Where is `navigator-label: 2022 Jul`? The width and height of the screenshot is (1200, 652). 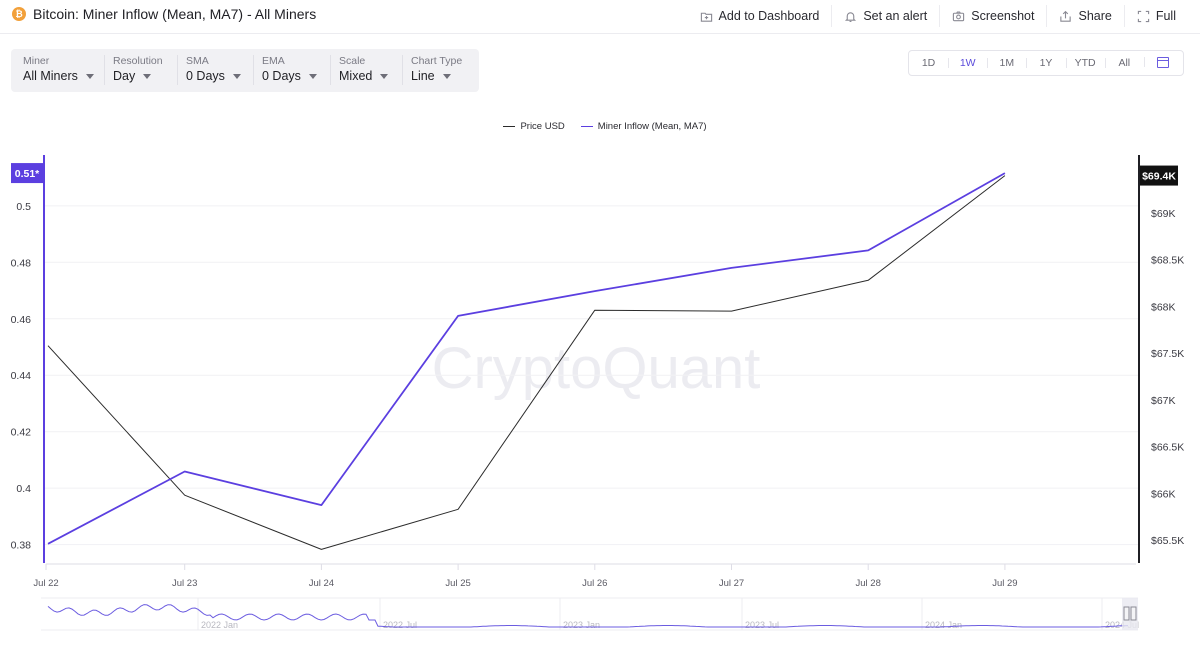 navigator-label: 2022 Jul is located at coordinates (400, 625).